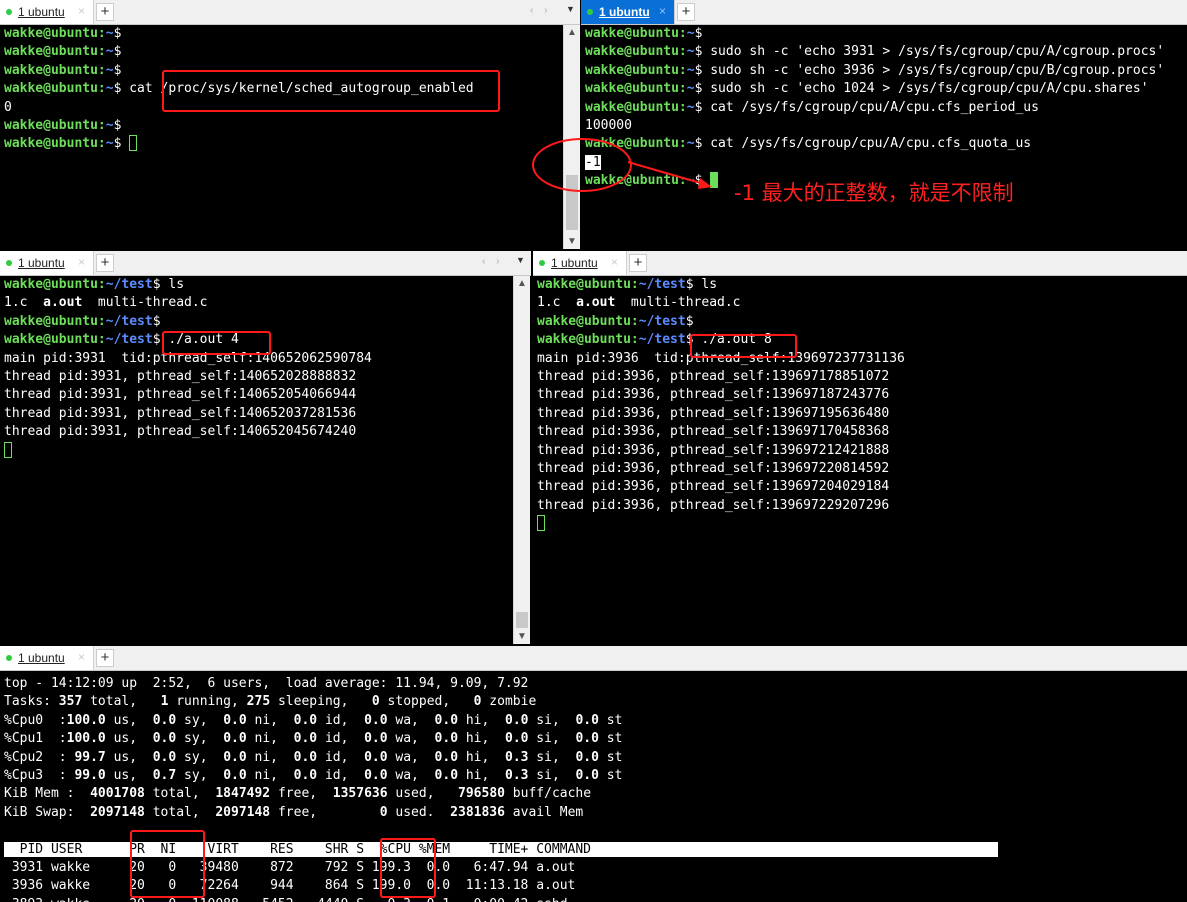  What do you see at coordinates (669, 175) in the screenshot?
I see `annotation-arrow-icon` at bounding box center [669, 175].